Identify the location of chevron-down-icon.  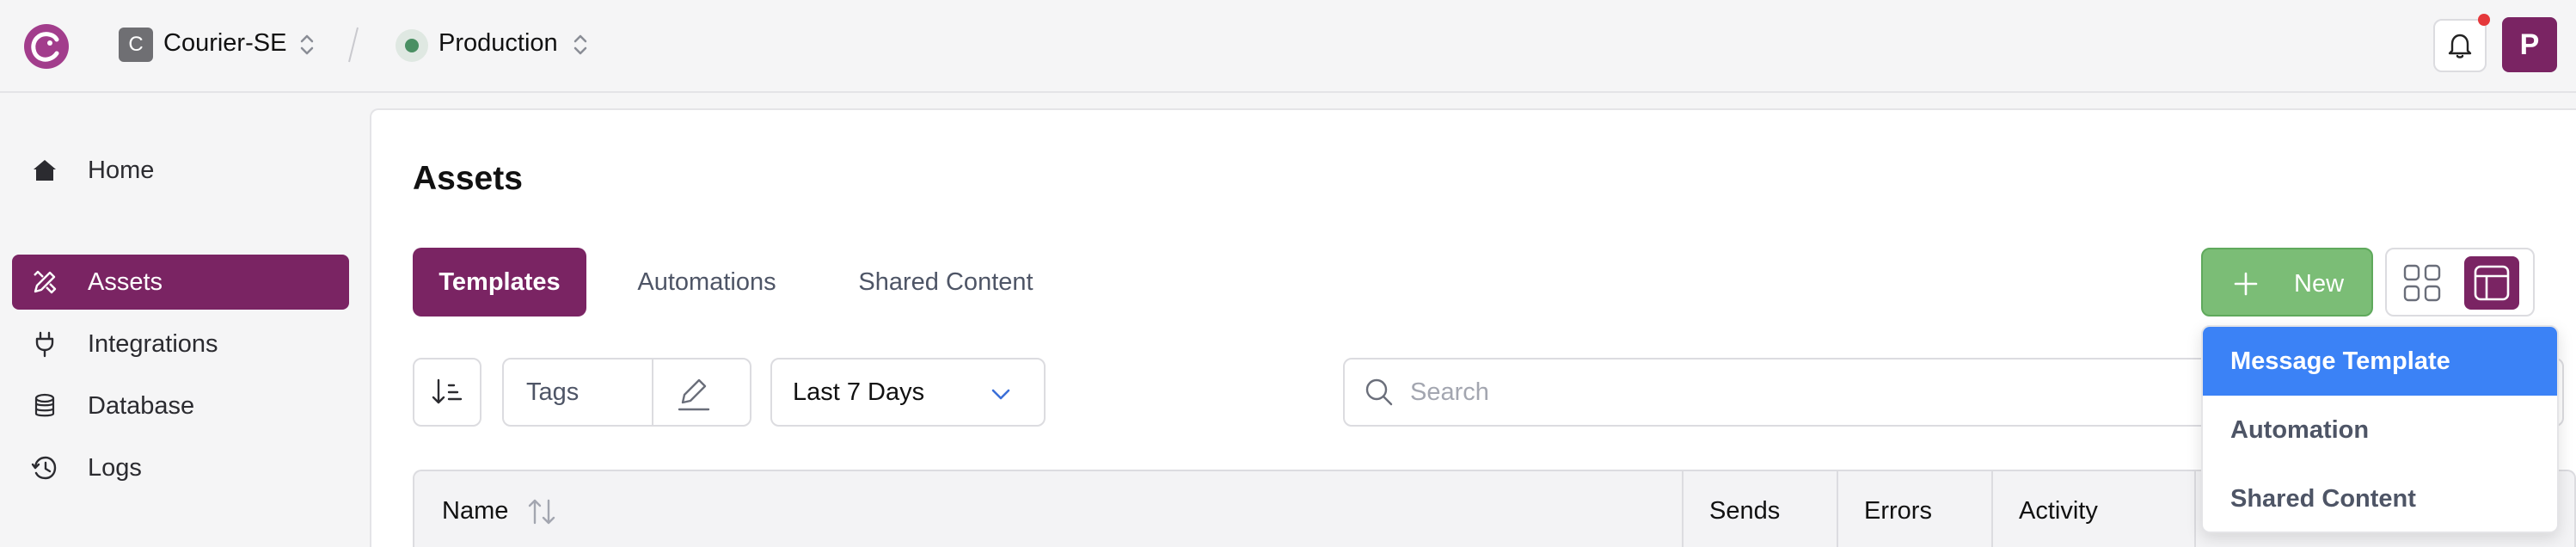
(1000, 394).